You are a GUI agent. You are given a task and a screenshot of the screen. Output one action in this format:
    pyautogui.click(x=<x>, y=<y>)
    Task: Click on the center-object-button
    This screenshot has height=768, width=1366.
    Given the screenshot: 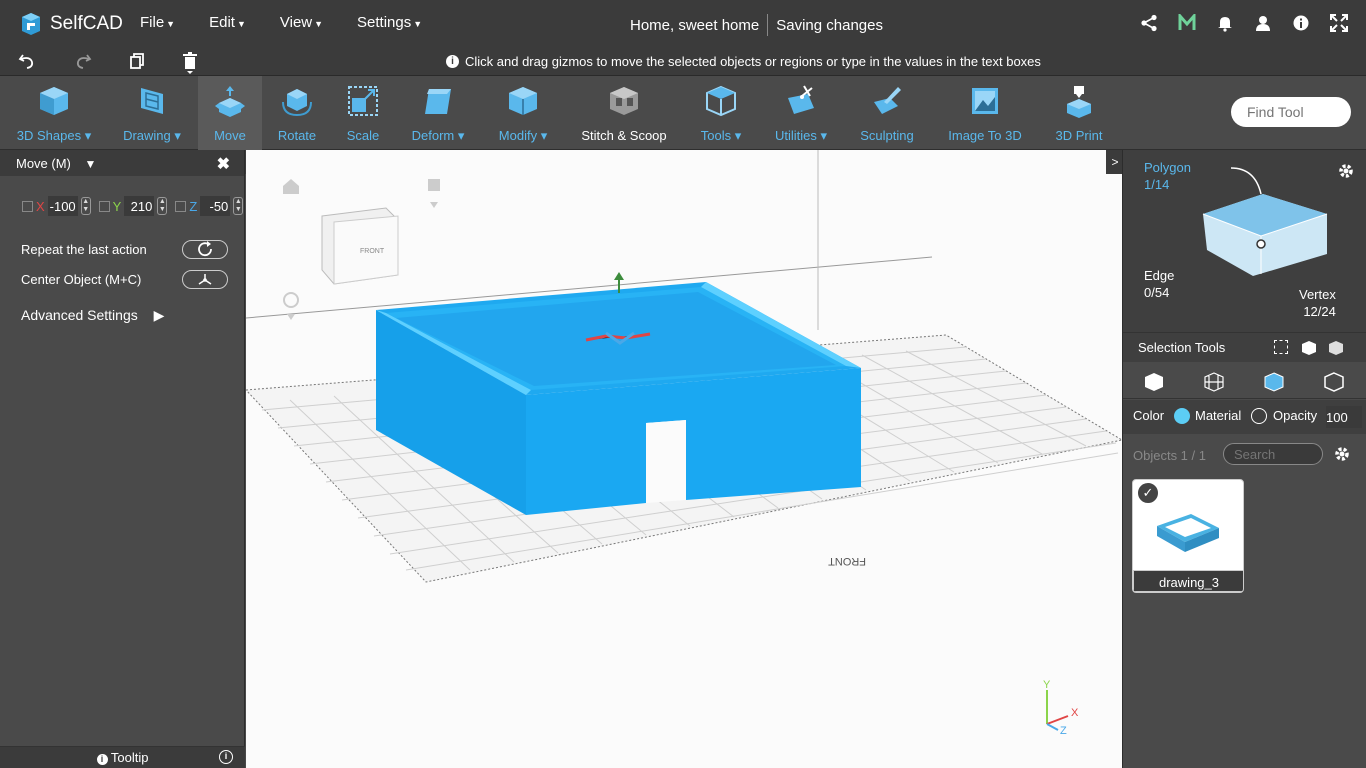 What is the action you would take?
    pyautogui.click(x=205, y=279)
    